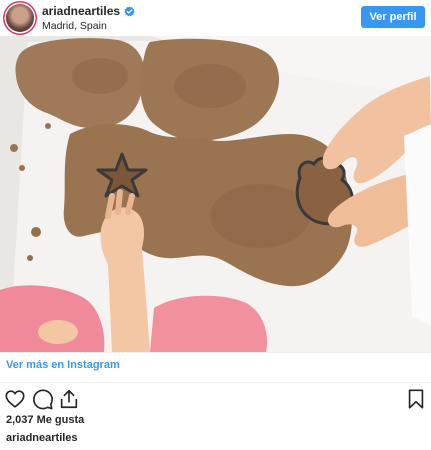 This screenshot has height=450, width=431. Describe the element at coordinates (215, 18) in the screenshot. I see `post-header: ariadneartiles Madrid, Spain Ver perfil` at that location.